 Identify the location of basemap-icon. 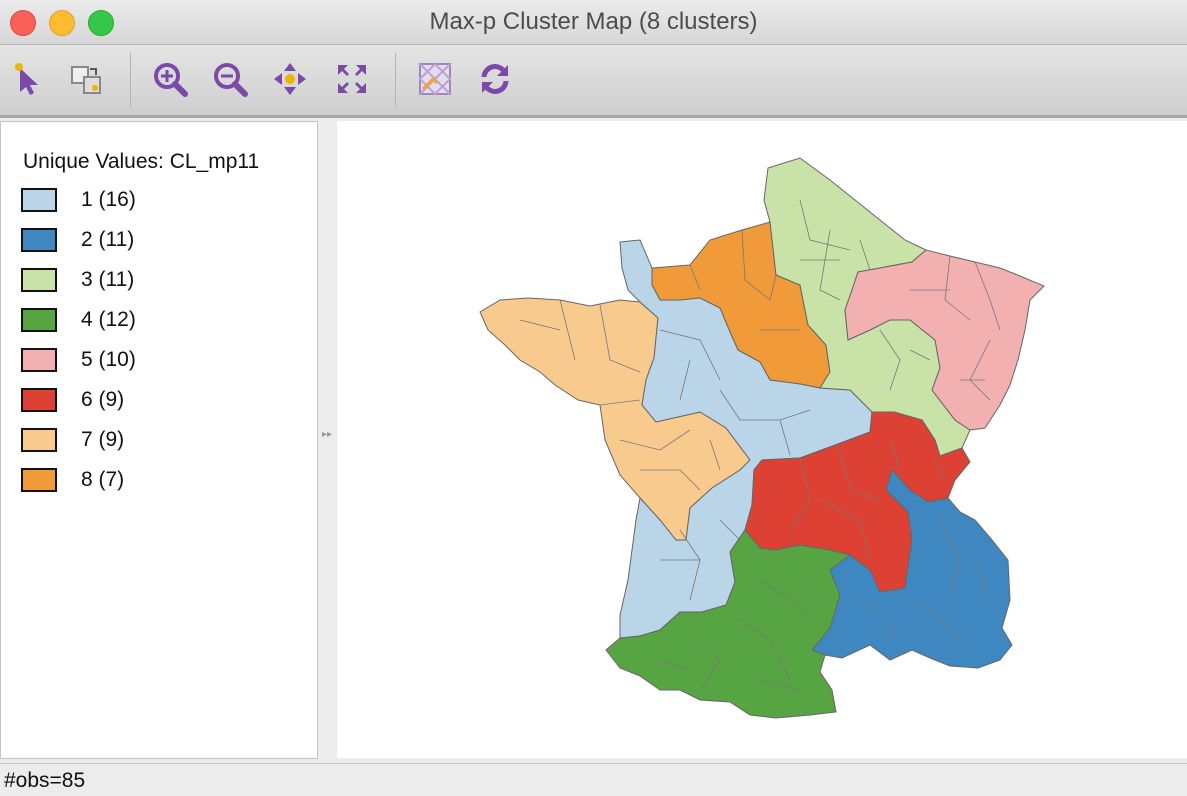
(435, 79).